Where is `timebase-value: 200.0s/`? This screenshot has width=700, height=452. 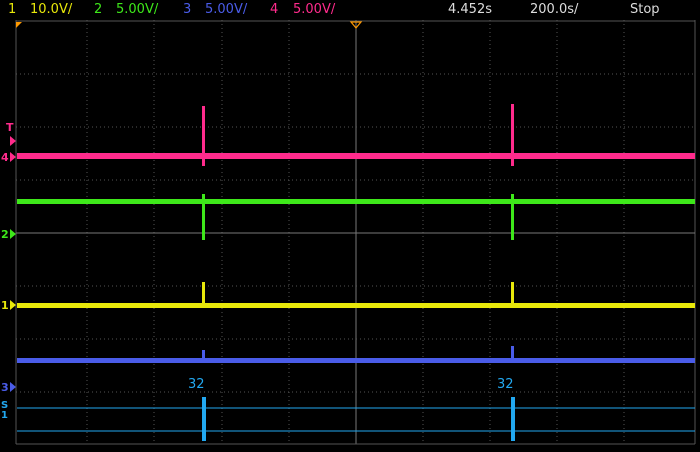 timebase-value: 200.0s/ is located at coordinates (554, 10).